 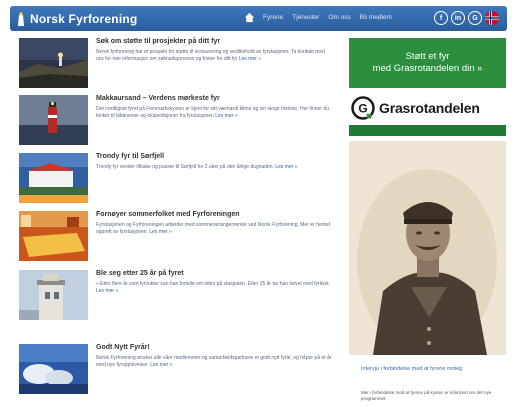 What do you see at coordinates (273, 17) in the screenshot?
I see `nav-item-fyrene: Fyrene` at bounding box center [273, 17].